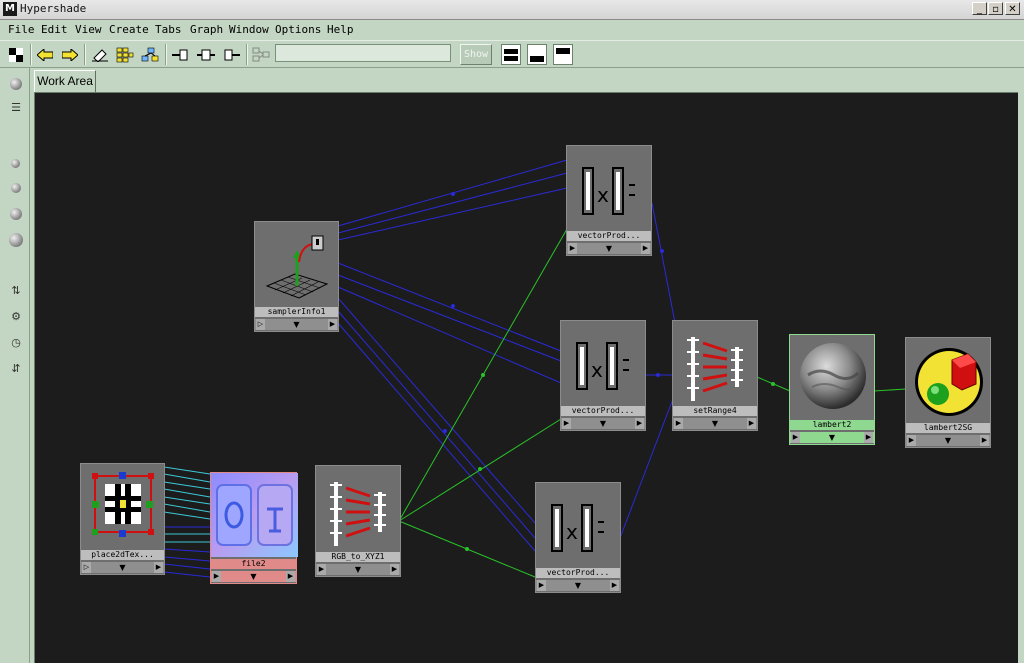 The image size is (1024, 663). I want to click on sort-reverse-icon: ⇵, so click(16, 369).